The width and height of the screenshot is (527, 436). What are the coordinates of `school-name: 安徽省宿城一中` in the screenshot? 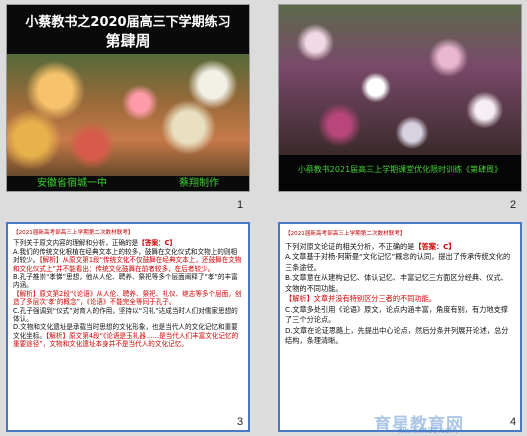 It's located at (72, 183).